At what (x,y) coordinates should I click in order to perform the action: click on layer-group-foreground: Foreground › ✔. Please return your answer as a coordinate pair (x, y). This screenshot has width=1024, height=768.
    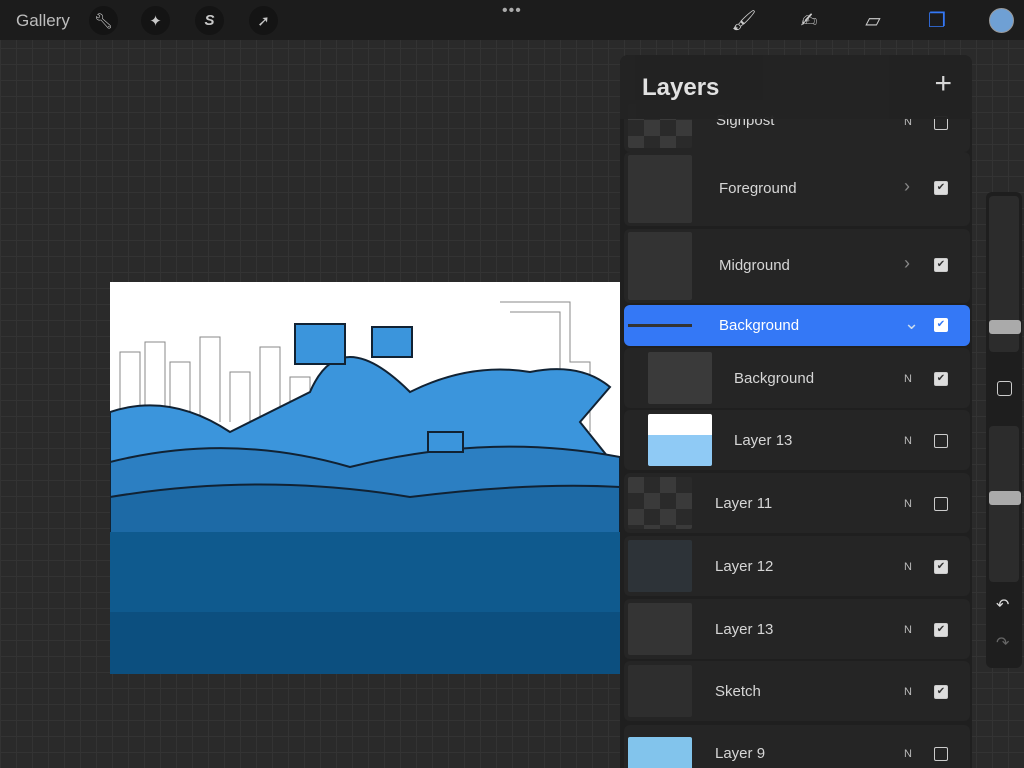
    Looking at the image, I should click on (797, 189).